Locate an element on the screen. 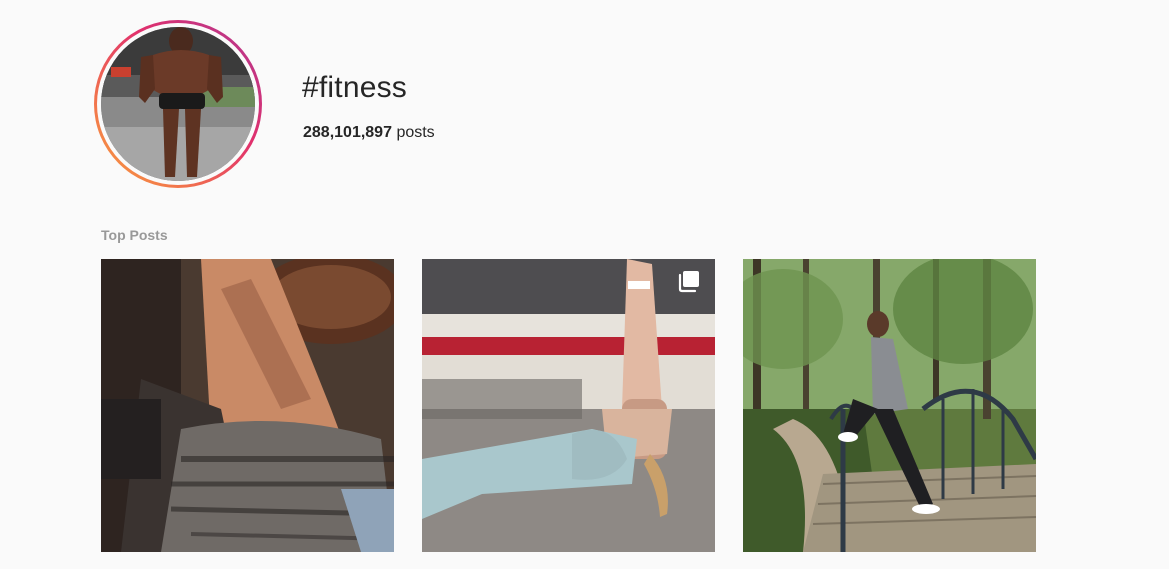 The image size is (1169, 569). multiple-photos-icon is located at coordinates (688, 282).